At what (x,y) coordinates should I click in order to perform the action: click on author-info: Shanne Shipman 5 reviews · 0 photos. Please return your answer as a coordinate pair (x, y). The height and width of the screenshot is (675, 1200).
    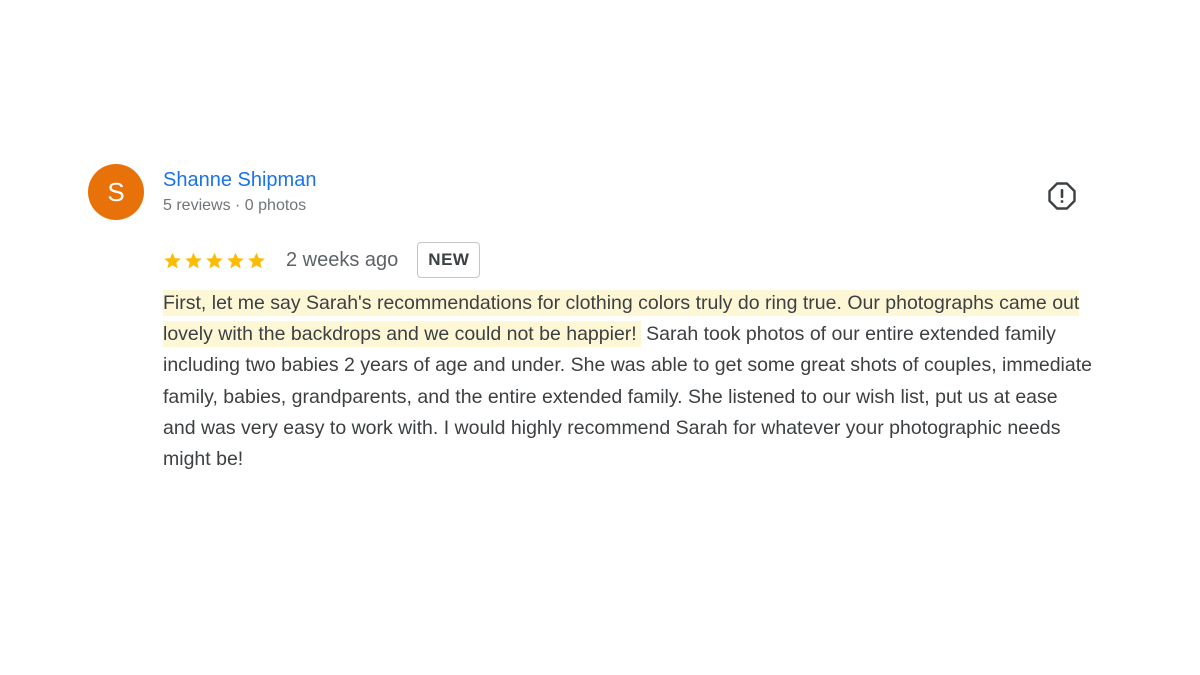
    Looking at the image, I should click on (239, 192).